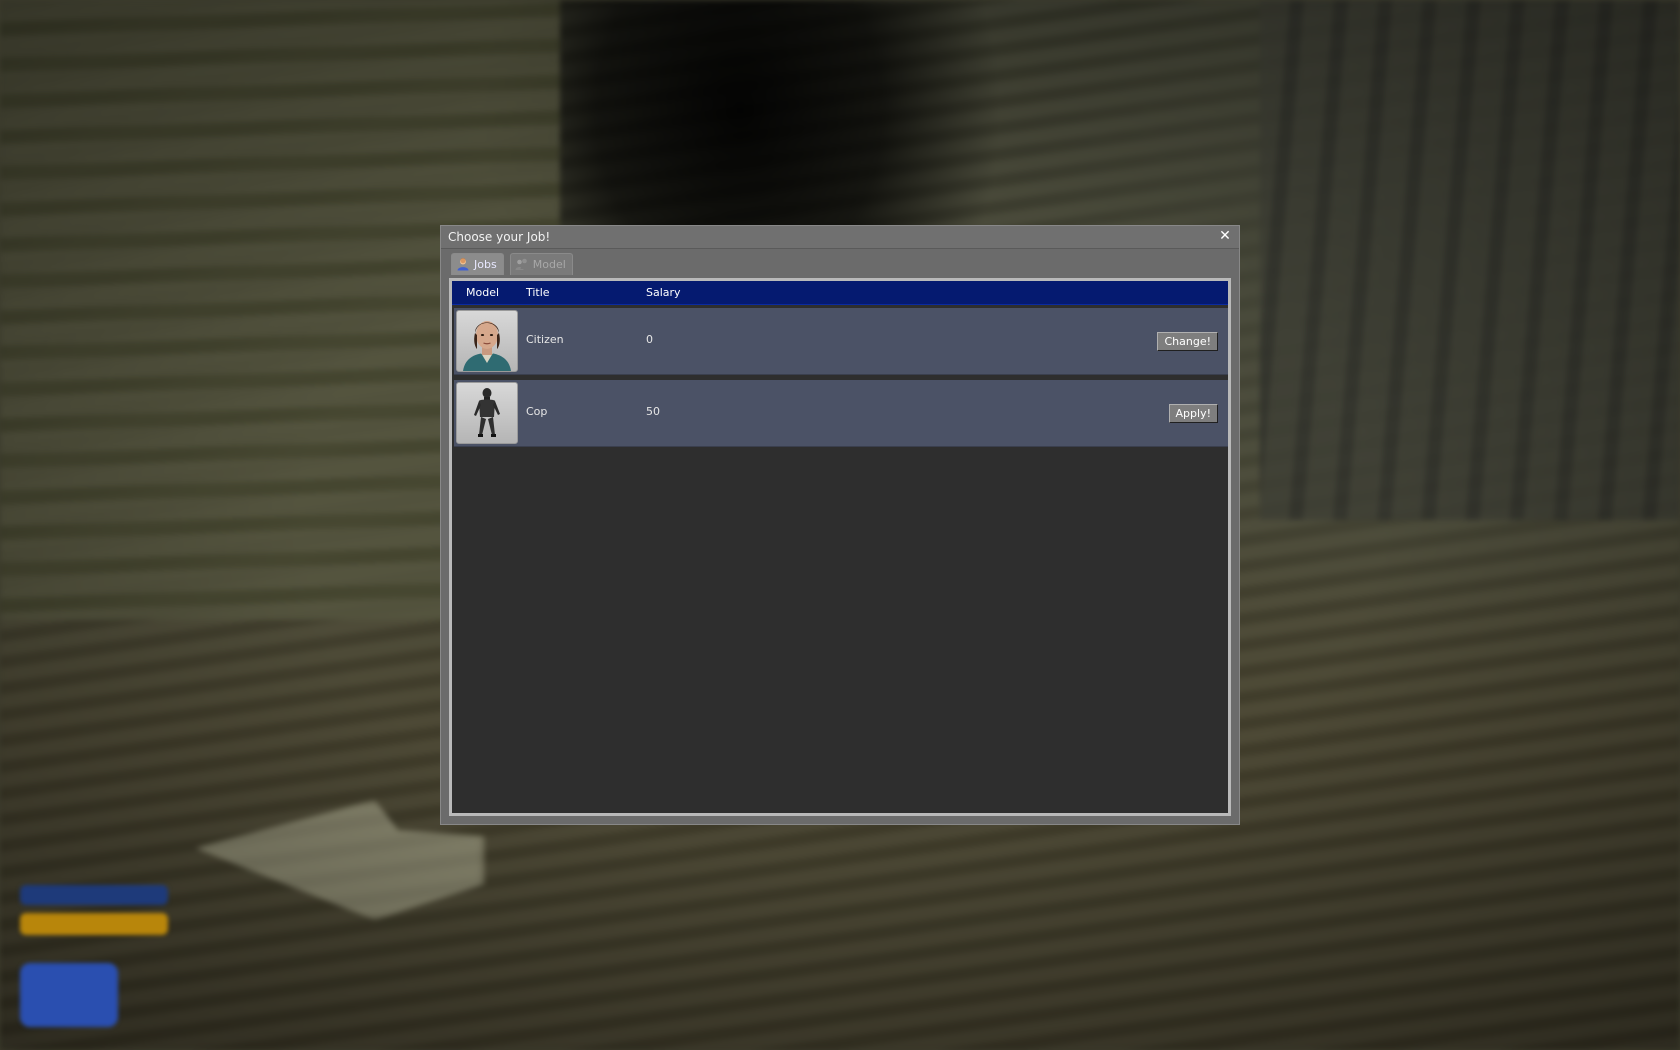  Describe the element at coordinates (663, 292) in the screenshot. I see `column-salary: Salary` at that location.